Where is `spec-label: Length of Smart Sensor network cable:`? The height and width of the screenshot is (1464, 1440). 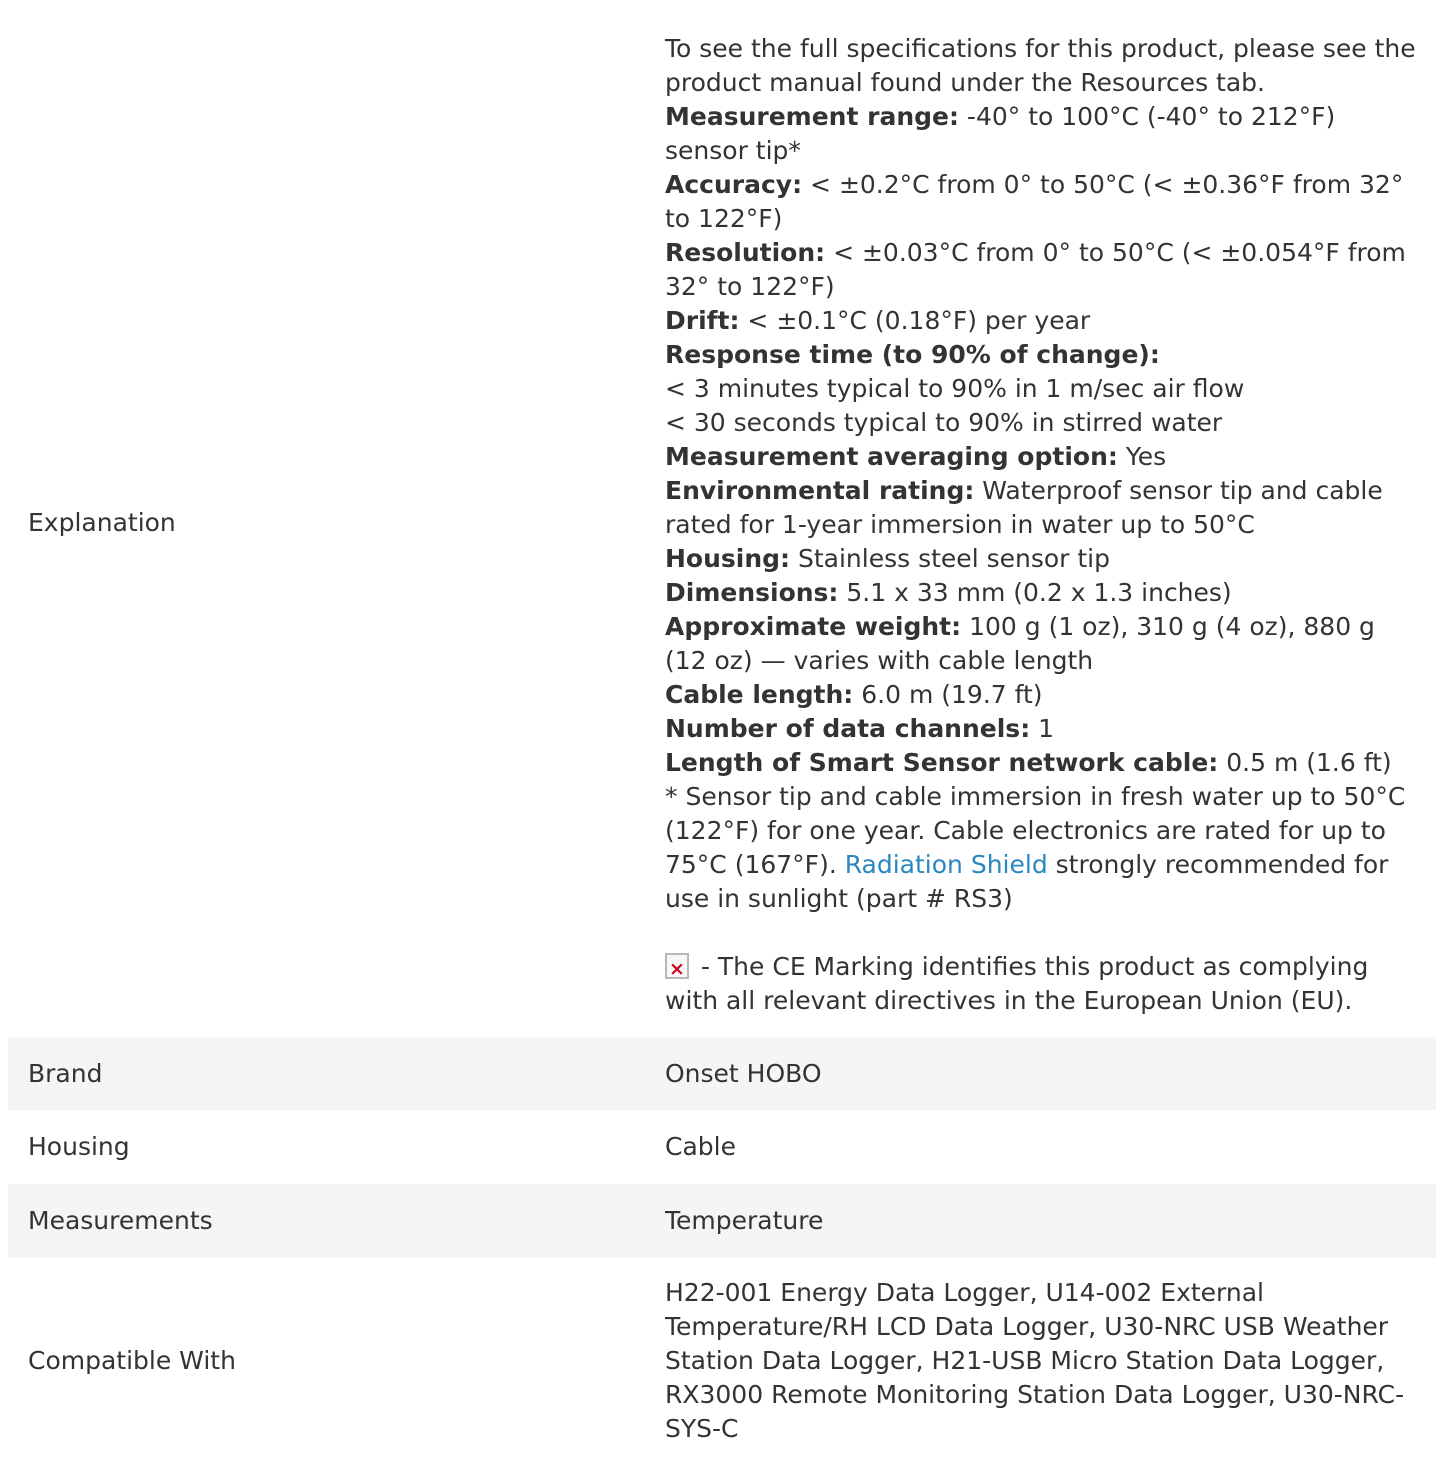 spec-label: Length of Smart Sensor network cable: is located at coordinates (942, 762).